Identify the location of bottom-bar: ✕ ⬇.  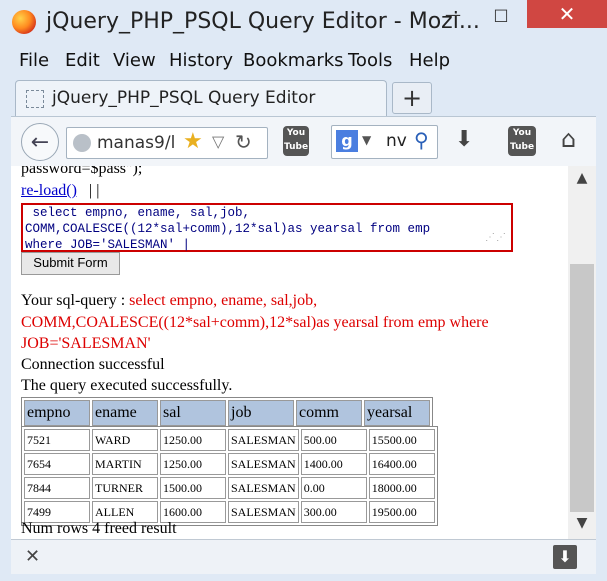
(303, 556).